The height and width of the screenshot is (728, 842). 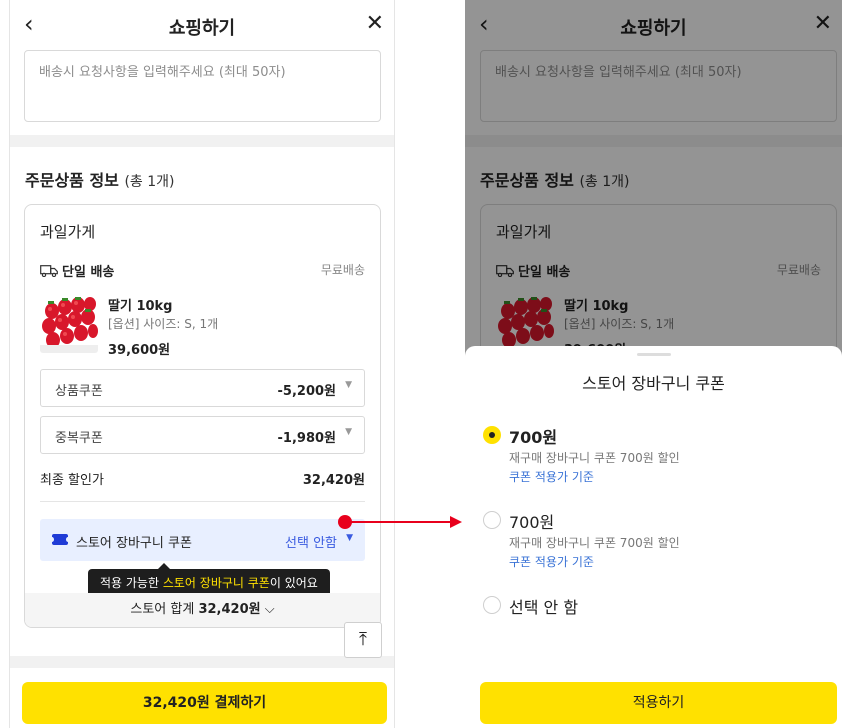 I want to click on close-icon: ✕, so click(x=375, y=24).